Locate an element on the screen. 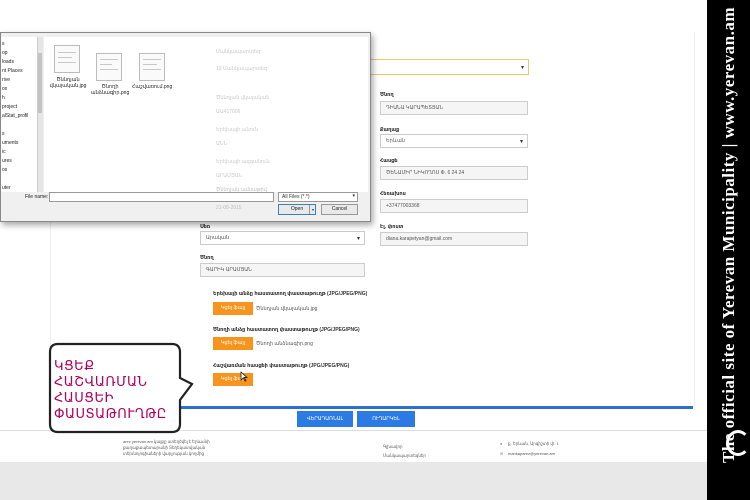  ghost-value: ԱԱ417006 is located at coordinates (228, 112).